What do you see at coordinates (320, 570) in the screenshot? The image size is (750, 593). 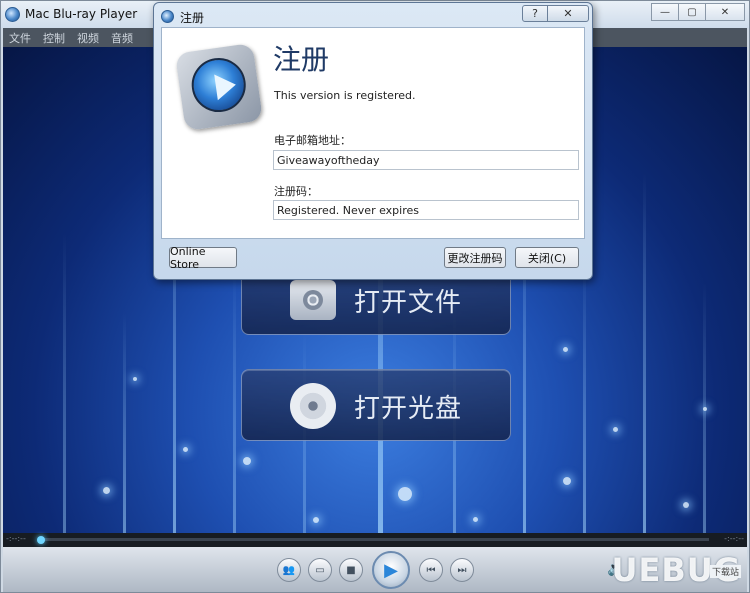 I see `folder-icon: ▭` at bounding box center [320, 570].